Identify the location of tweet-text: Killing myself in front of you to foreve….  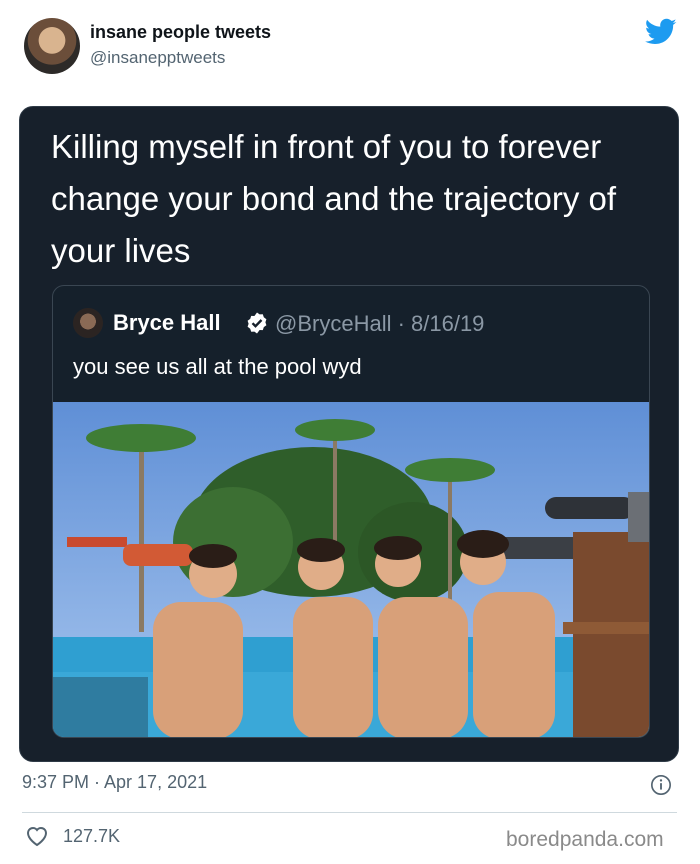
(334, 198).